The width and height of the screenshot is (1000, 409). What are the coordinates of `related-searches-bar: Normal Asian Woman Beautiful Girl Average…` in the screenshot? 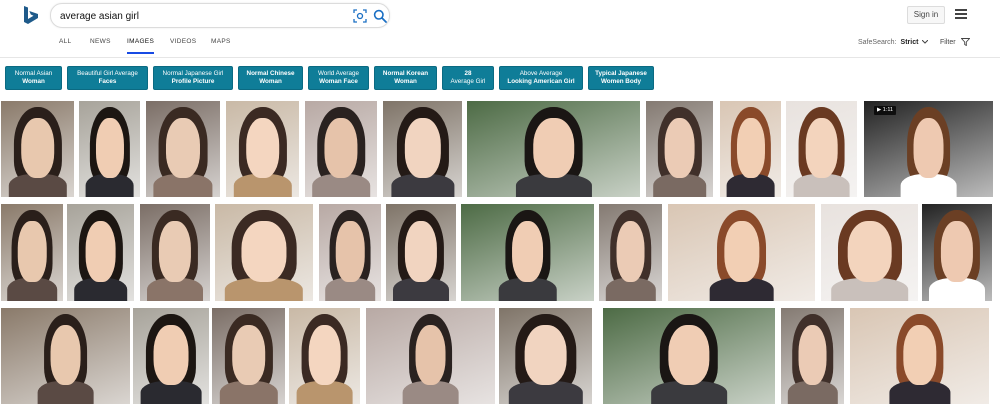 It's located at (500, 78).